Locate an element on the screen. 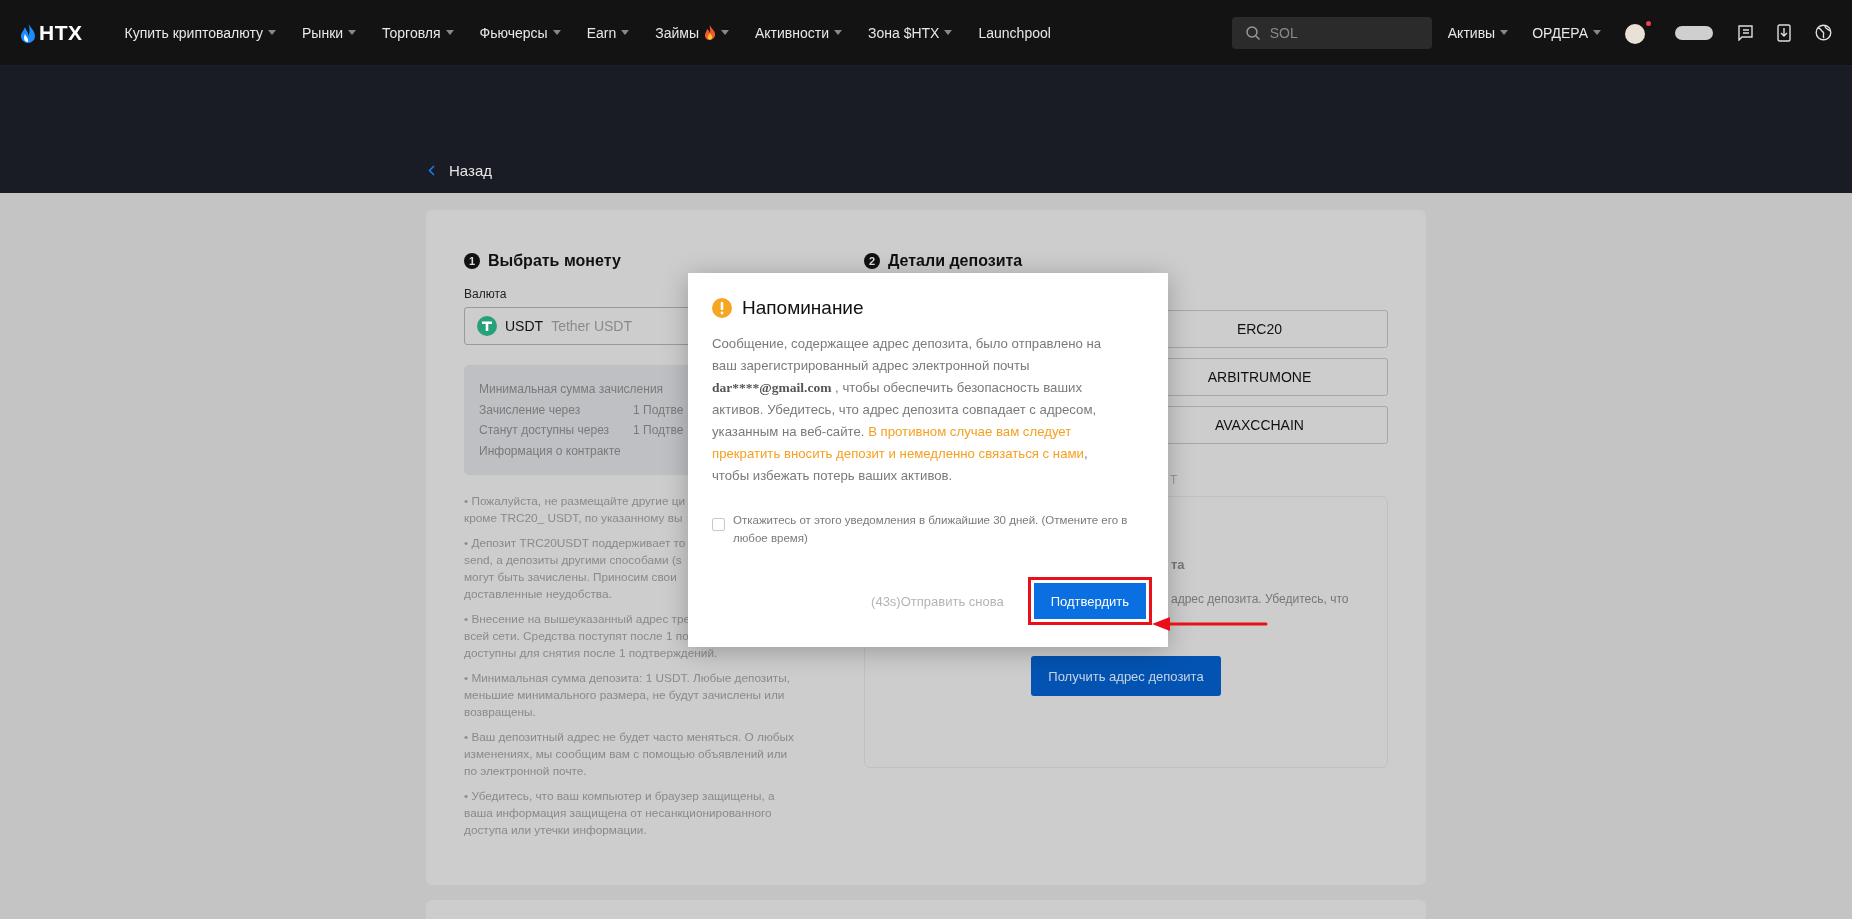 The image size is (1852, 919). step-number: 1 is located at coordinates (472, 261).